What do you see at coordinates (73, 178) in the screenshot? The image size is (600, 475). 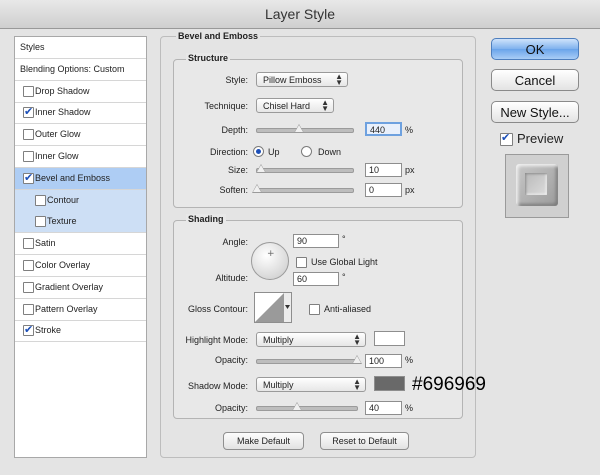 I see `style-list-label: Bevel and Emboss` at bounding box center [73, 178].